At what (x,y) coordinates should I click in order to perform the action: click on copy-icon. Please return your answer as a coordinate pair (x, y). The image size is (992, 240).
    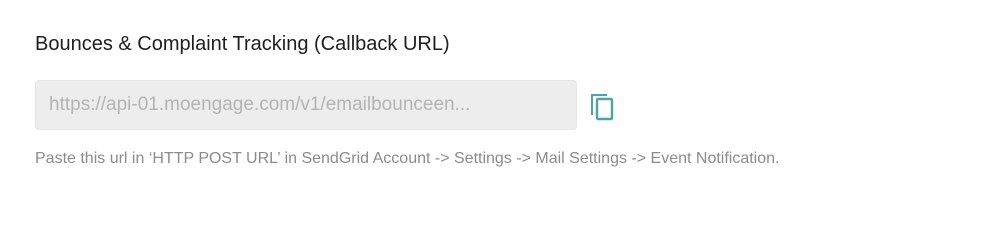
    Looking at the image, I should click on (602, 105).